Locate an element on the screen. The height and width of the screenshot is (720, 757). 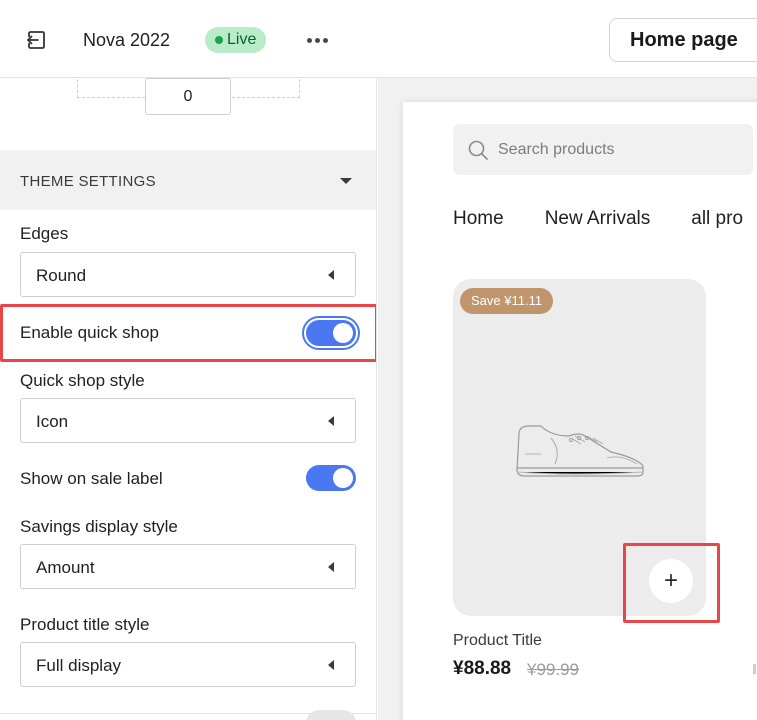
quick-shop-style-select: Icon is located at coordinates (188, 420).